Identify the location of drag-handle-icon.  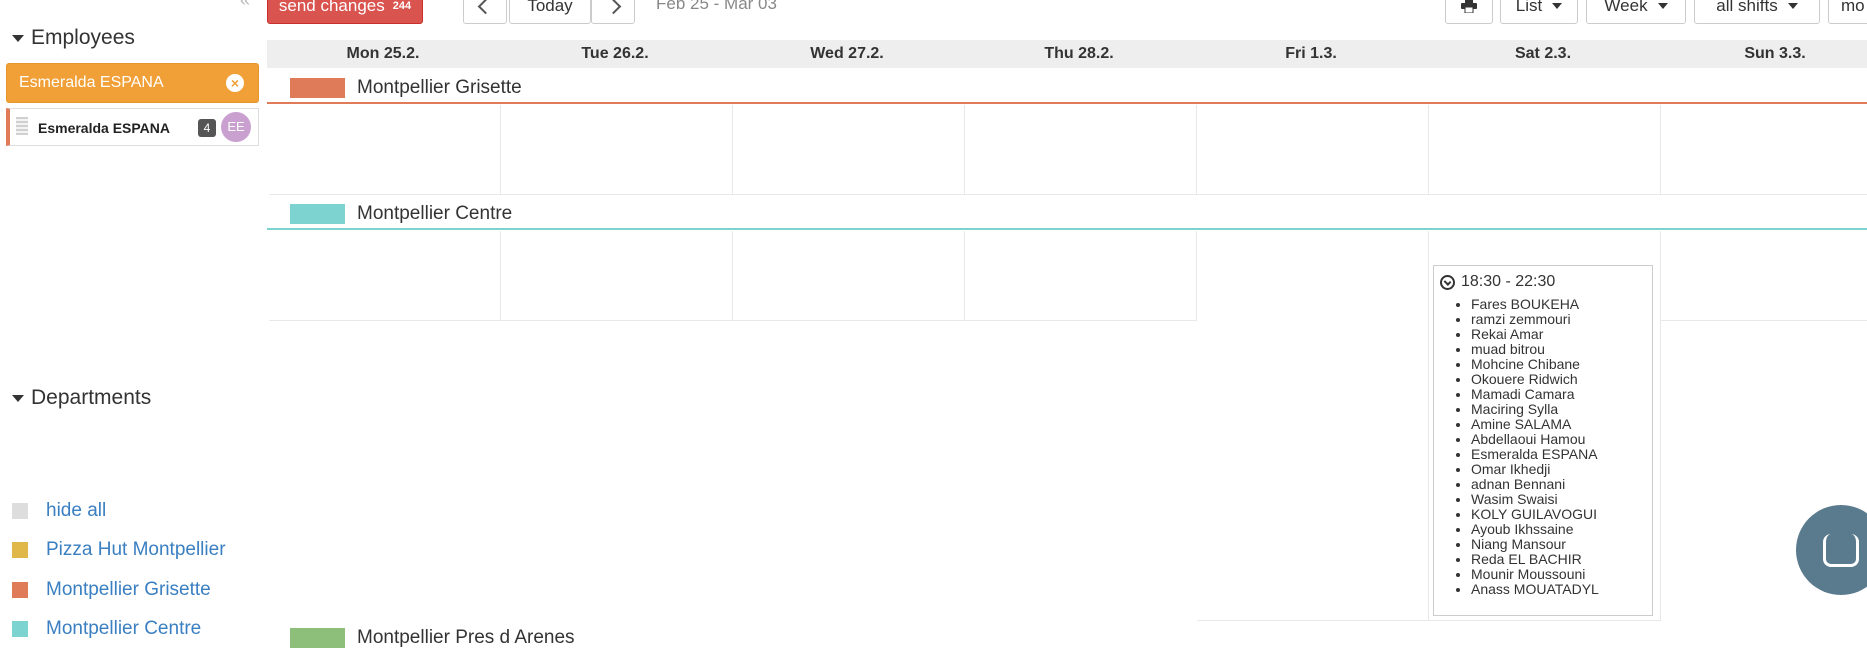
(22, 126).